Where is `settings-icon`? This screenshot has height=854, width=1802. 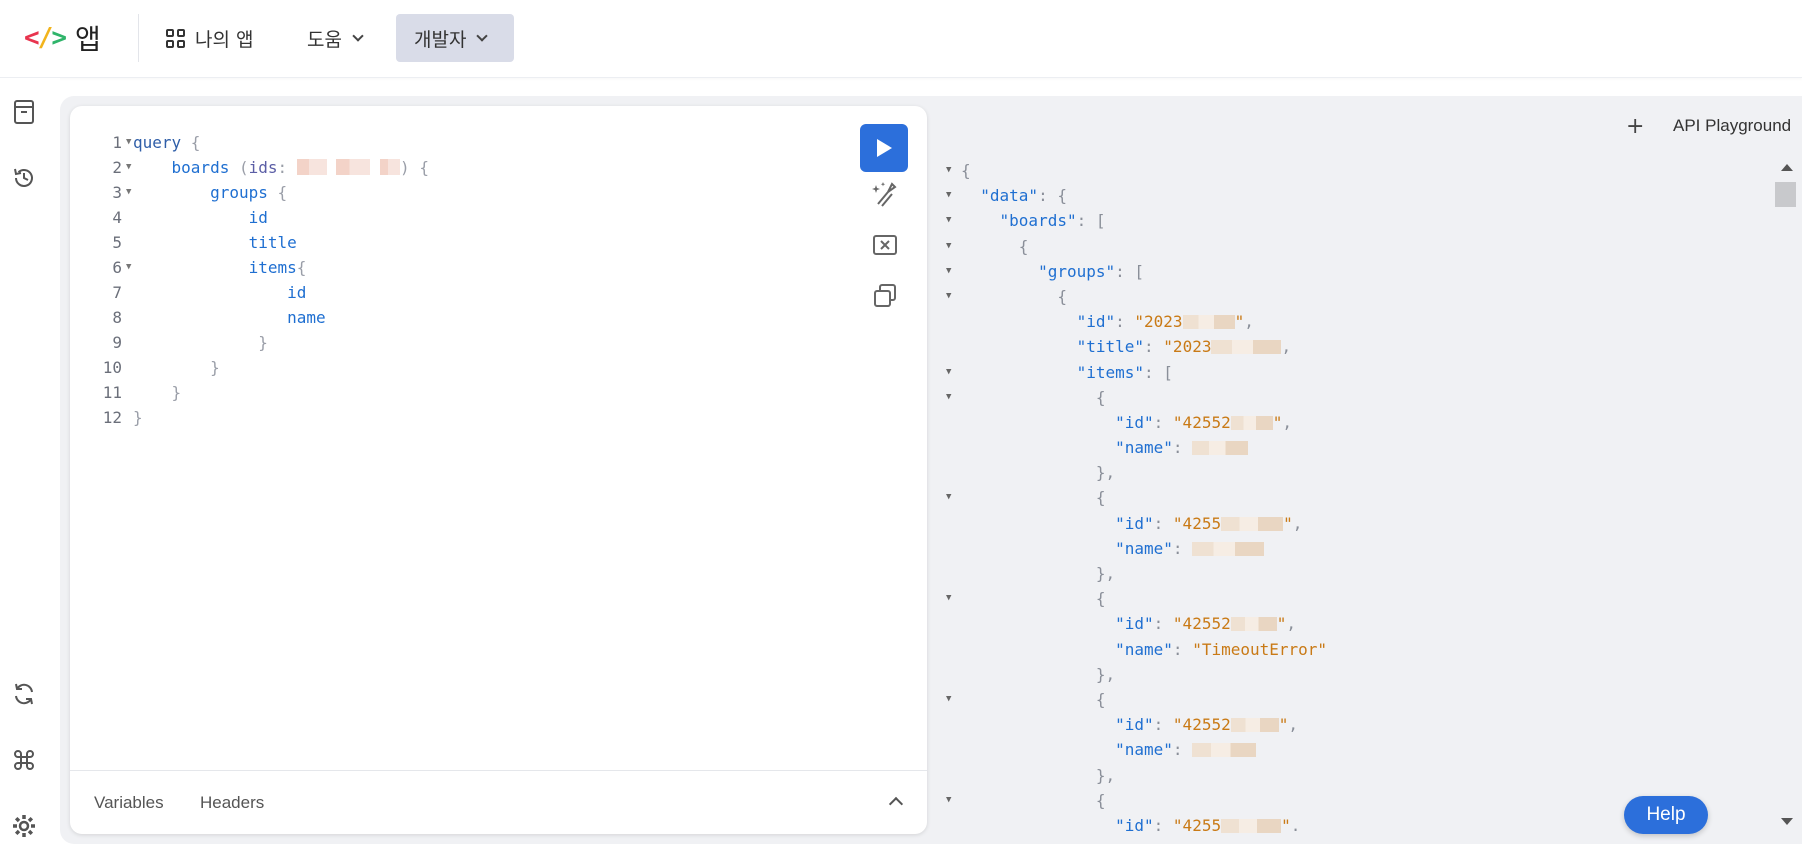 settings-icon is located at coordinates (24, 826).